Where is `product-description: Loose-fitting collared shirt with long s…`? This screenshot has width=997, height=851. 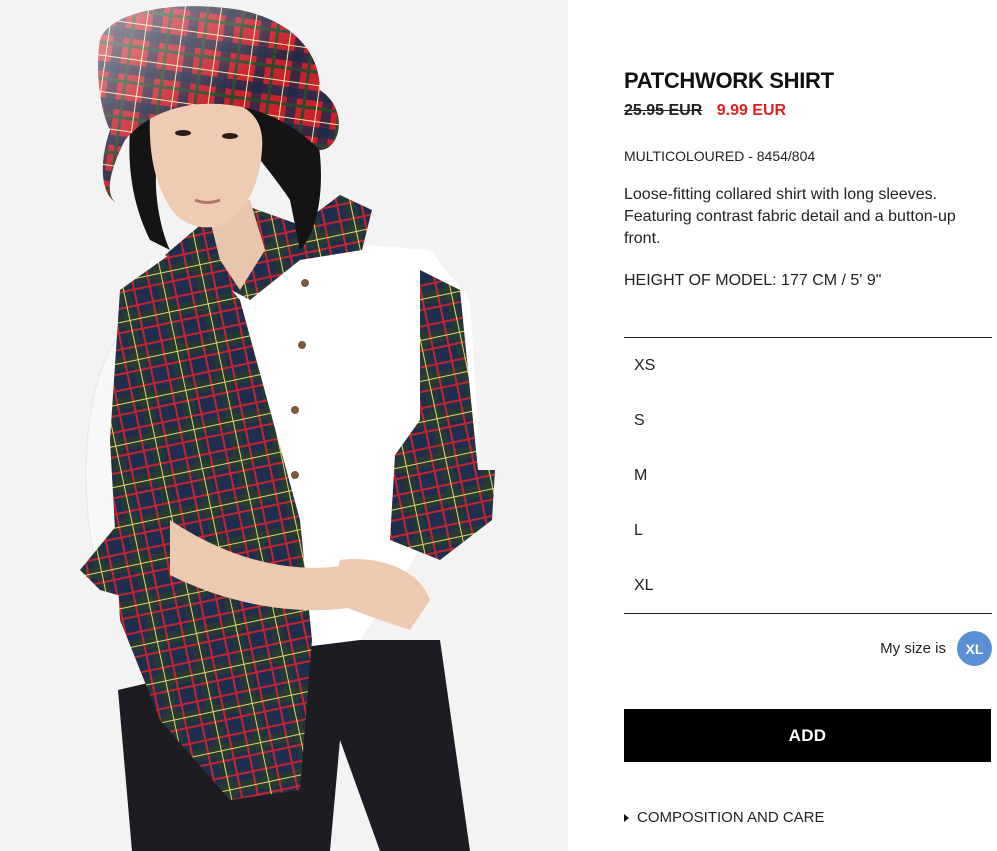
product-description: Loose-fitting collared shirt with long s… is located at coordinates (790, 216).